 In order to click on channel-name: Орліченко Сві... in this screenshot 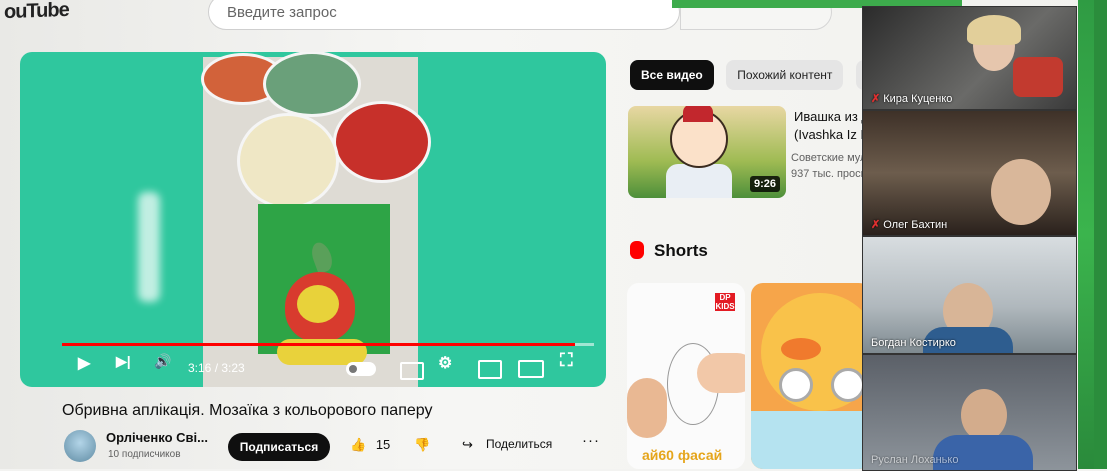, I will do `click(157, 437)`.